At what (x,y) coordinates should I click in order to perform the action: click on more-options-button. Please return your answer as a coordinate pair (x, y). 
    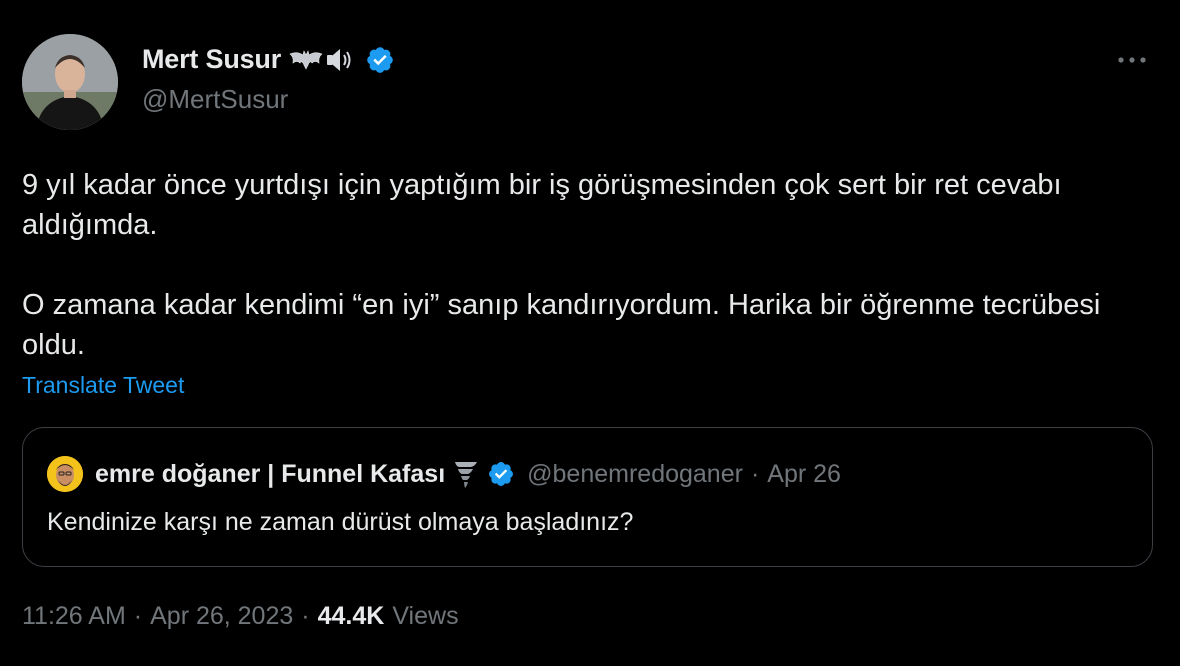
    Looking at the image, I should click on (1132, 60).